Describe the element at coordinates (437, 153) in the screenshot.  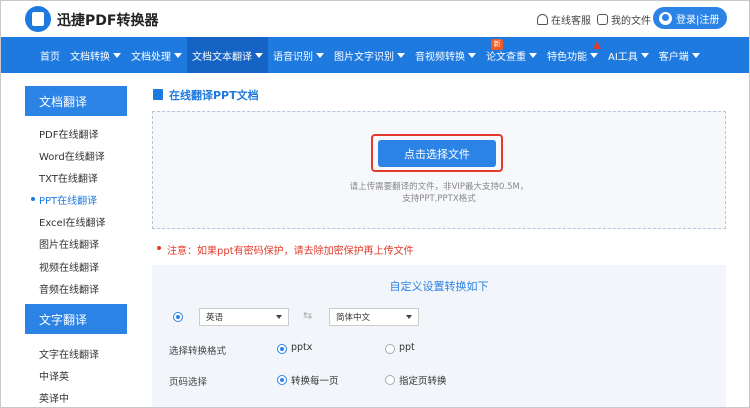
I see `choose-file-button: 点击选择文件` at that location.